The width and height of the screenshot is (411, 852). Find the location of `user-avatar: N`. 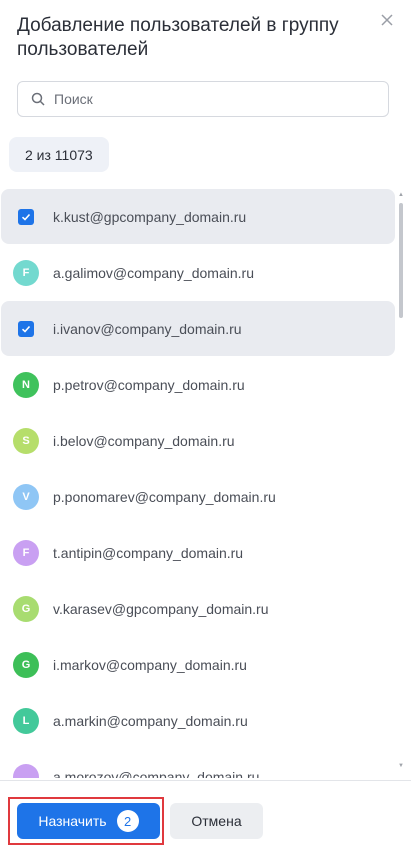

user-avatar: N is located at coordinates (26, 384).